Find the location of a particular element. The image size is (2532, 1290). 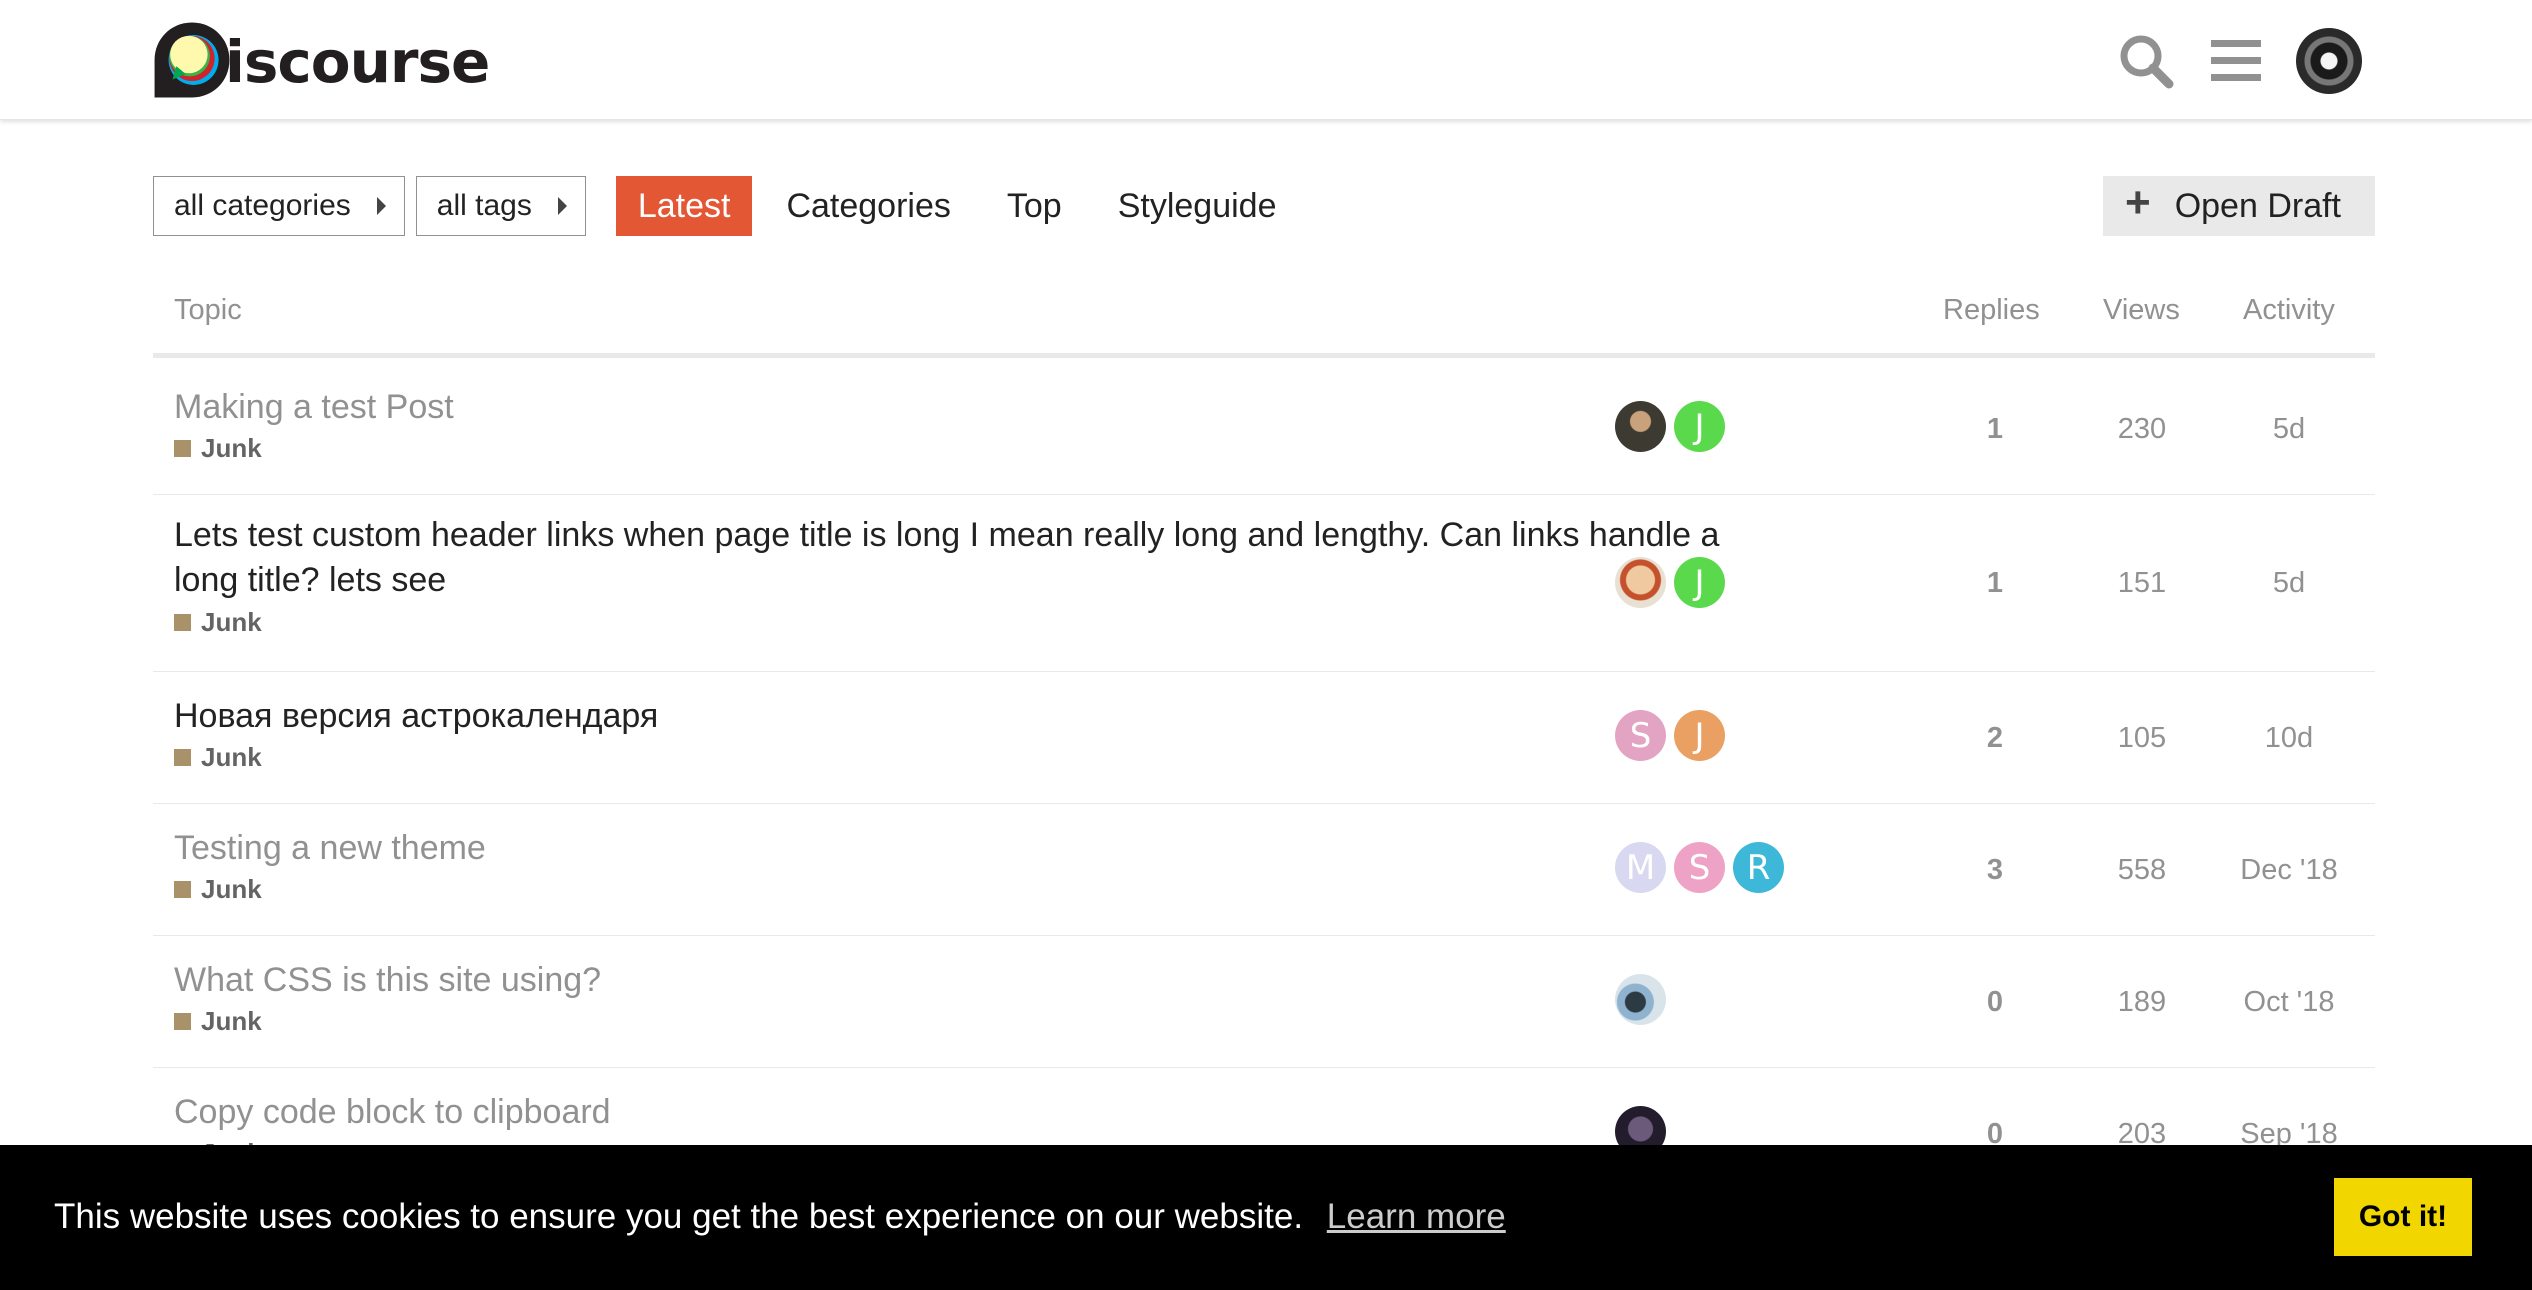

open-draft-label: Open Draft is located at coordinates (2258, 205).